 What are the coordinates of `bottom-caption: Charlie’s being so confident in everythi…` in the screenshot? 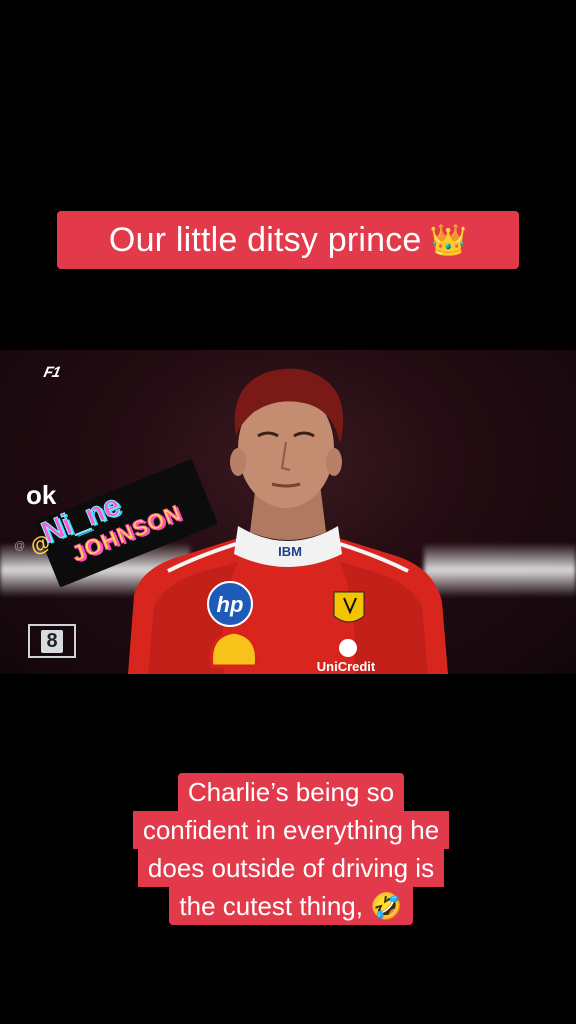 It's located at (291, 849).